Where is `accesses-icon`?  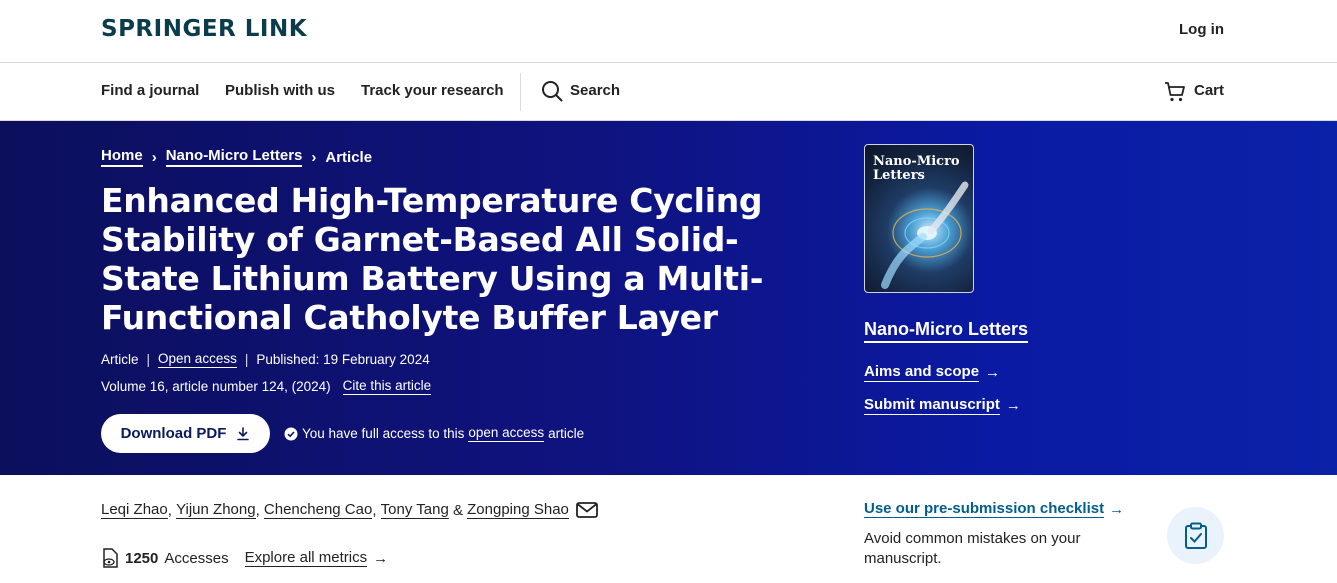
accesses-icon is located at coordinates (110, 558).